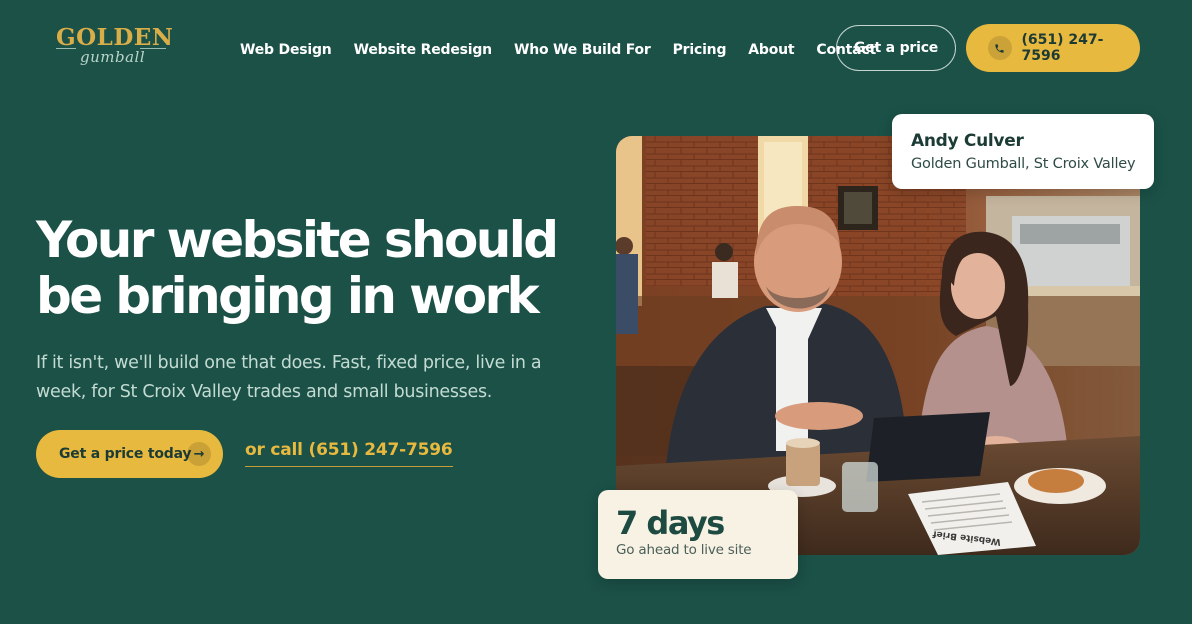 The width and height of the screenshot is (1192, 624). Describe the element at coordinates (896, 48) in the screenshot. I see `get-price-button: Get a price` at that location.